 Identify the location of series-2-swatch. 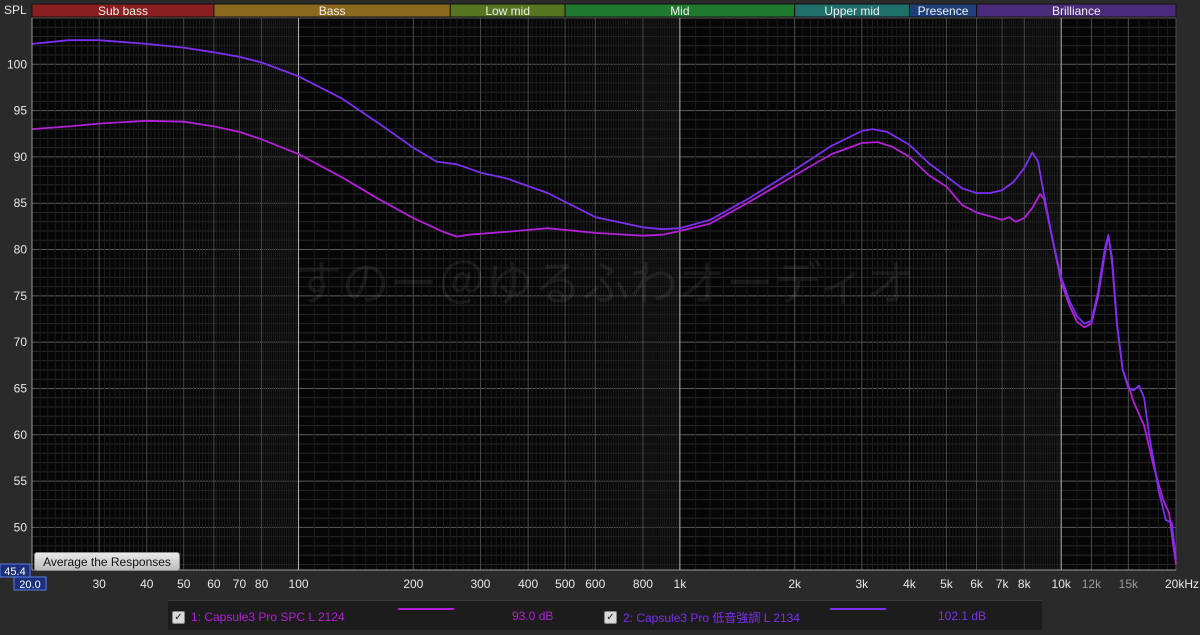
(858, 609).